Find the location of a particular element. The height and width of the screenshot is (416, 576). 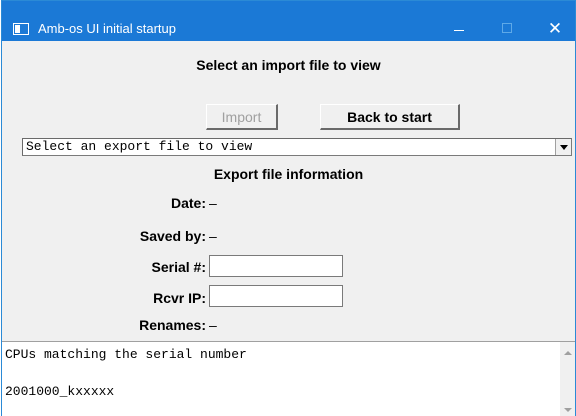

output-line: CPUs matching the serial number is located at coordinates (126, 354).